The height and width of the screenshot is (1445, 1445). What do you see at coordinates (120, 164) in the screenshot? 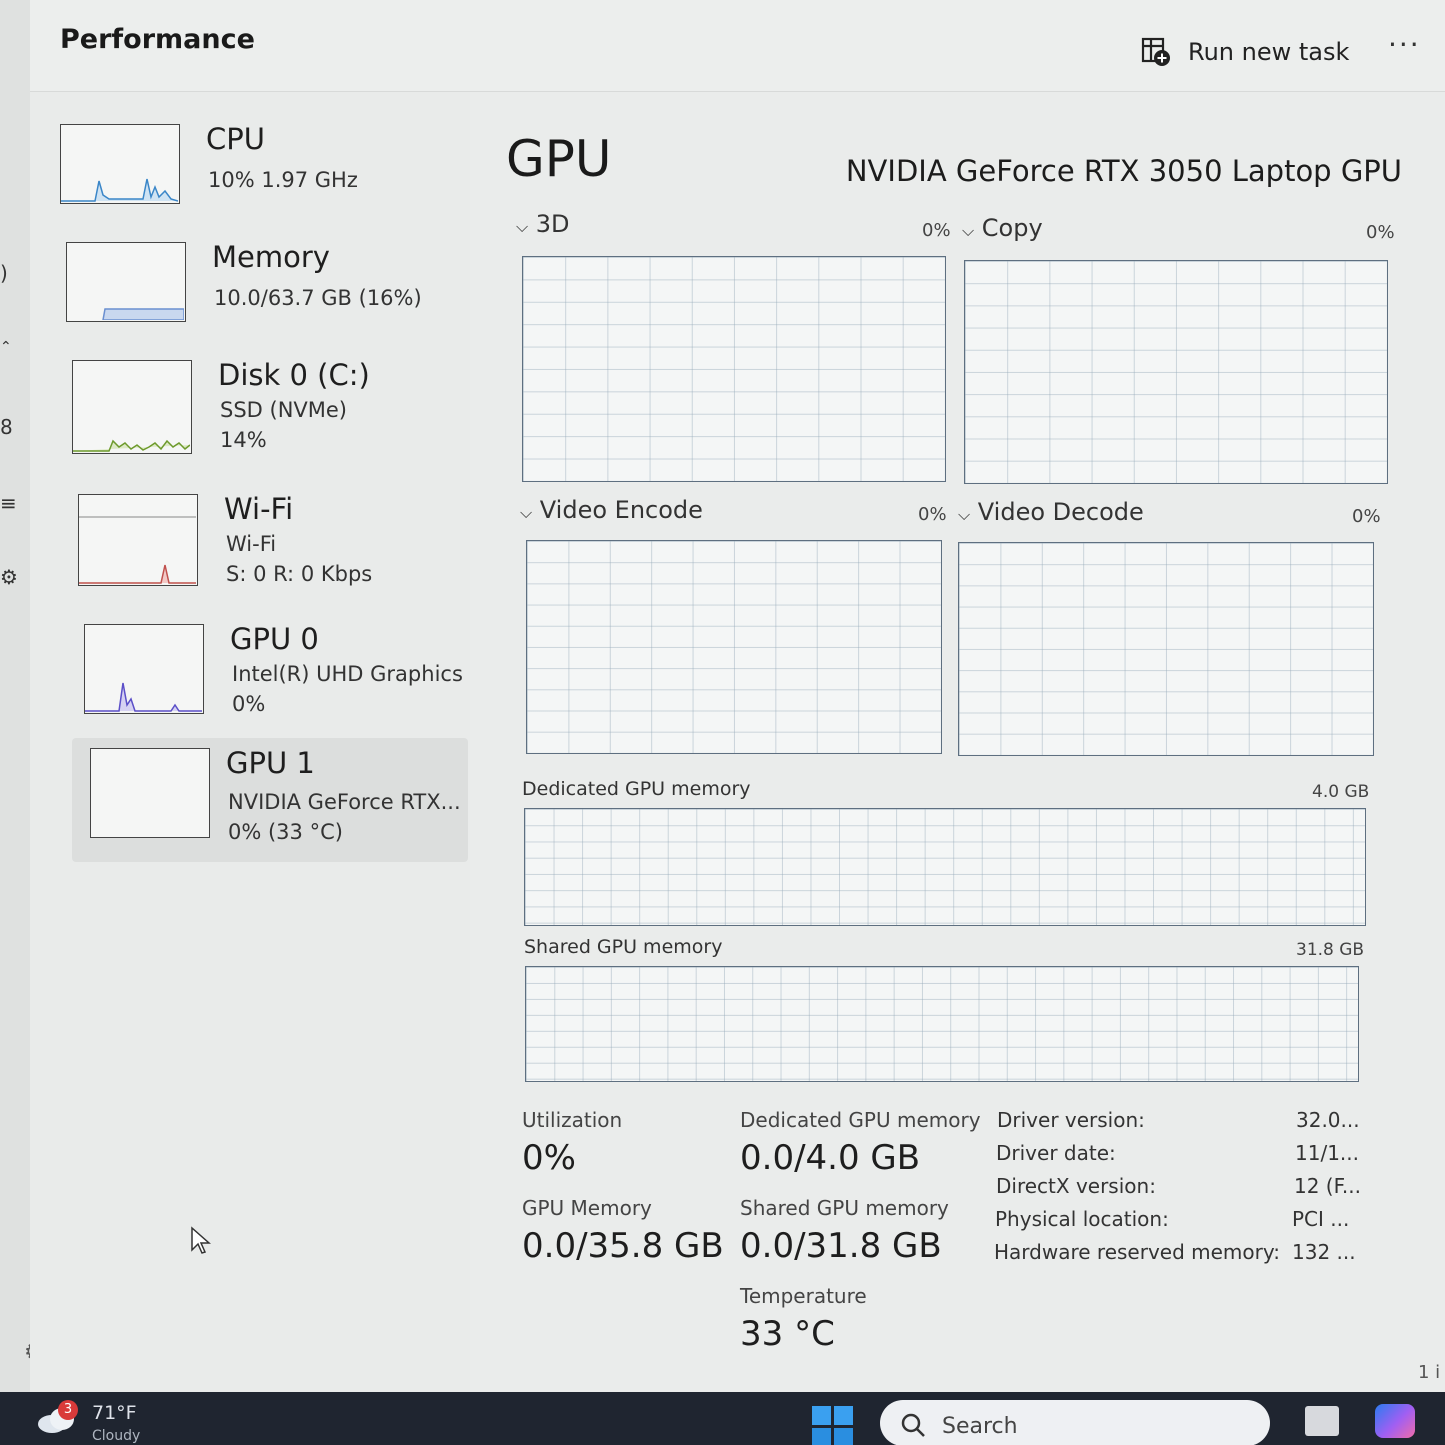
I see `cpu-thumbnail-graph` at bounding box center [120, 164].